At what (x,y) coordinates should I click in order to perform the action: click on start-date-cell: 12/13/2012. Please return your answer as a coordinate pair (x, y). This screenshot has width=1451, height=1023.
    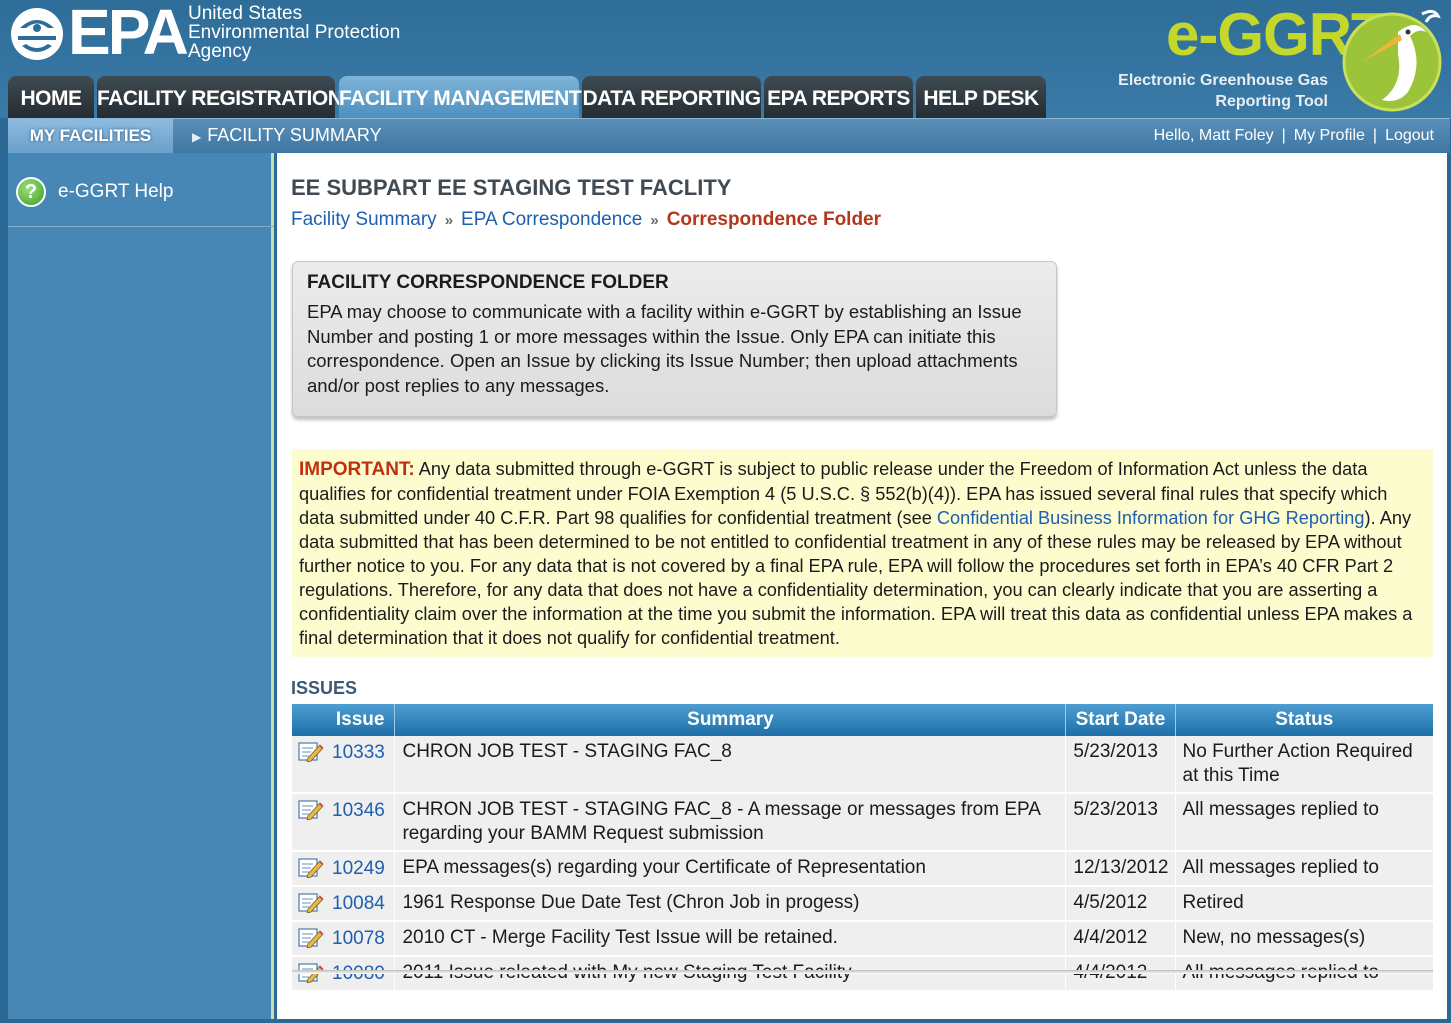
    Looking at the image, I should click on (1120, 869).